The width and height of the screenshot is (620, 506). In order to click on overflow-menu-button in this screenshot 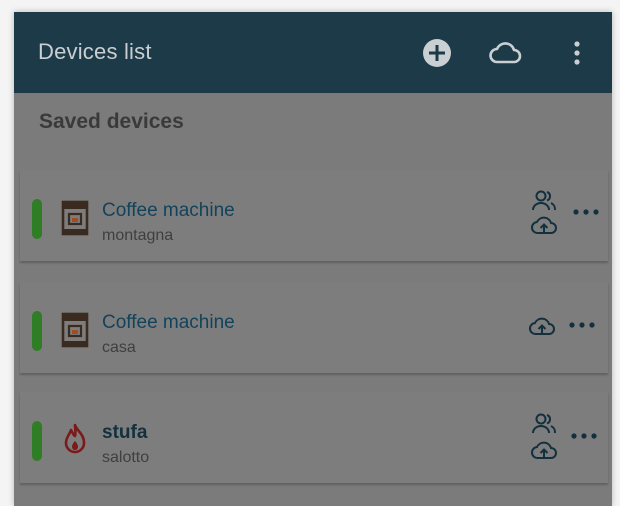, I will do `click(577, 53)`.